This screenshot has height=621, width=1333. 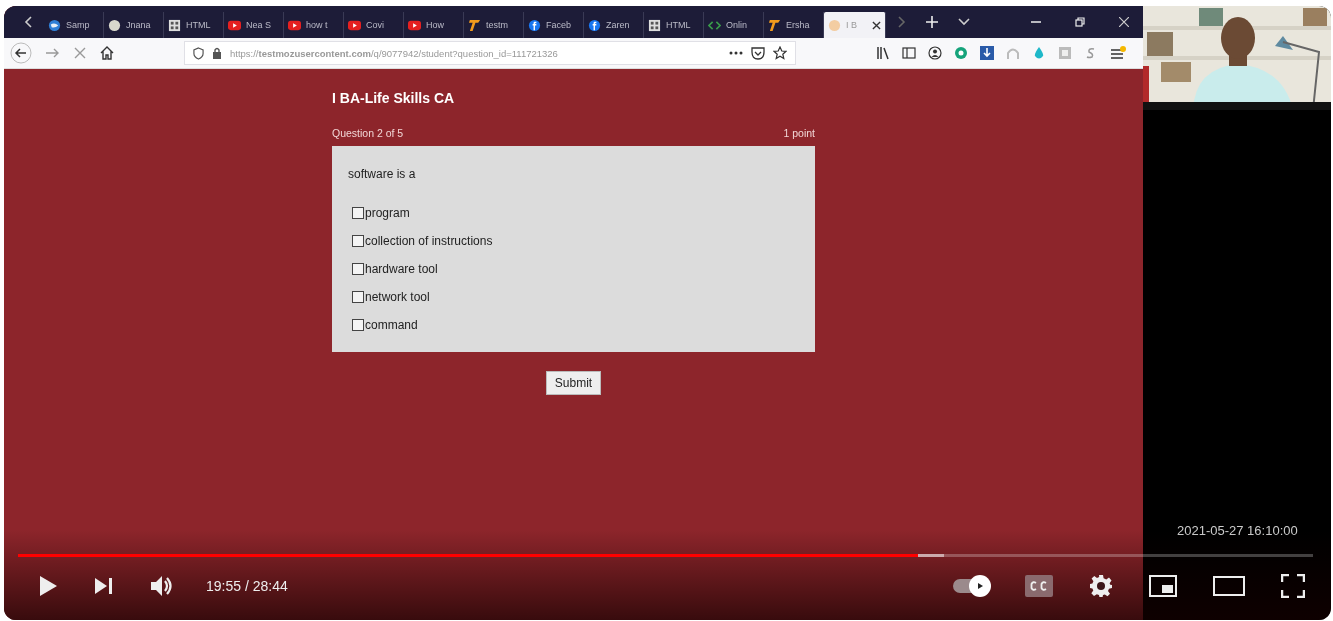 I want to click on back-icon, so click(x=21, y=53).